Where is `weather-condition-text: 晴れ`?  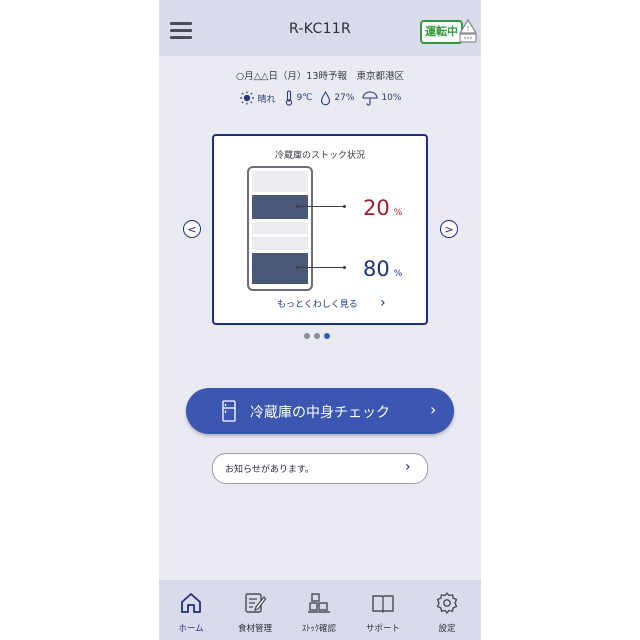
weather-condition-text: 晴れ is located at coordinates (266, 99).